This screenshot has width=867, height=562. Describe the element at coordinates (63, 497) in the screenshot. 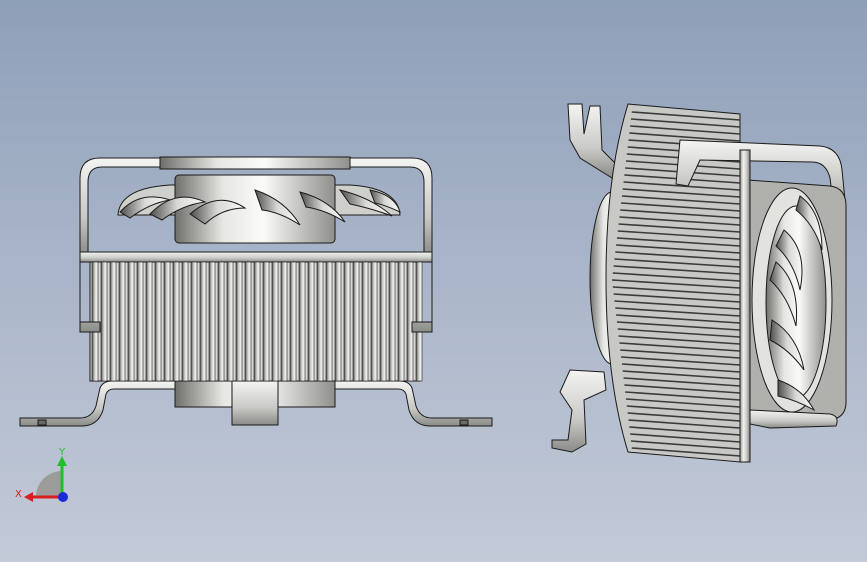

I see `triad-z-axis` at that location.